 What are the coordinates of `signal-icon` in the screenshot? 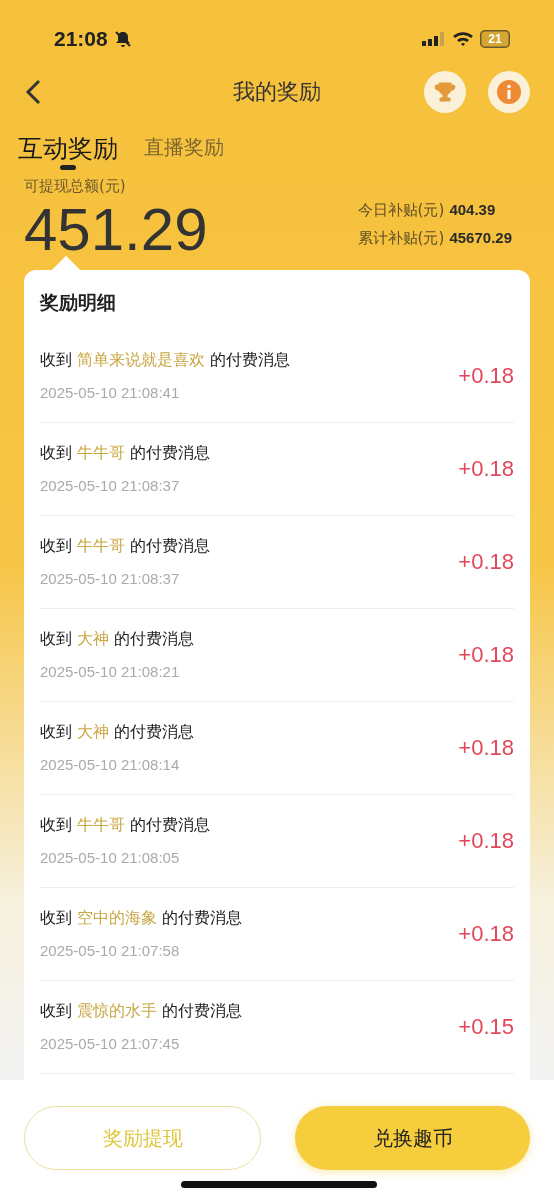 It's located at (434, 39).